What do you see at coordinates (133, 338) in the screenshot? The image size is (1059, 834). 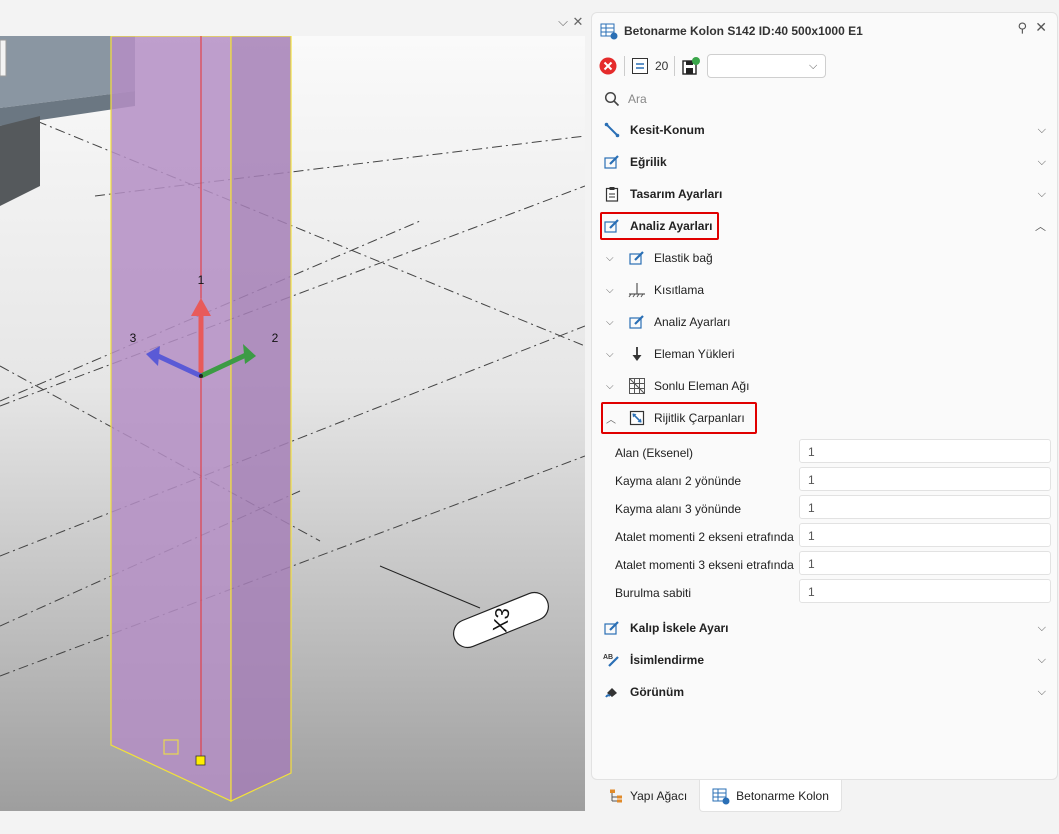 I see `axis-3-label: 3` at bounding box center [133, 338].